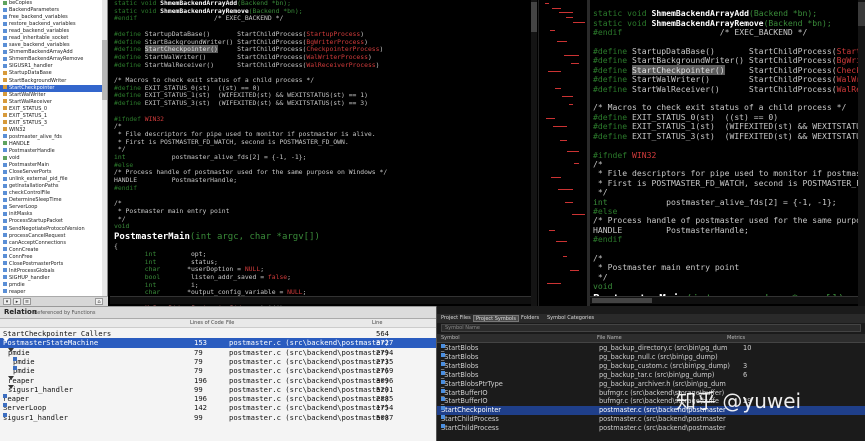 This screenshot has height=441, width=865. I want to click on relation-row: StartCheckpointer Callers 564, so click(218, 333).